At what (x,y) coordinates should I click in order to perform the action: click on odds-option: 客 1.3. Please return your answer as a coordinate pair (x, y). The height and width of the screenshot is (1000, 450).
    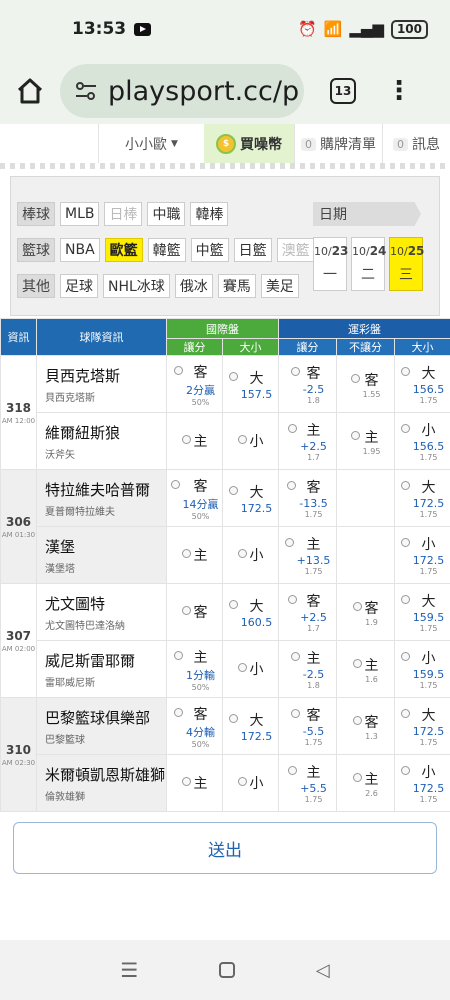
    Looking at the image, I should click on (365, 726).